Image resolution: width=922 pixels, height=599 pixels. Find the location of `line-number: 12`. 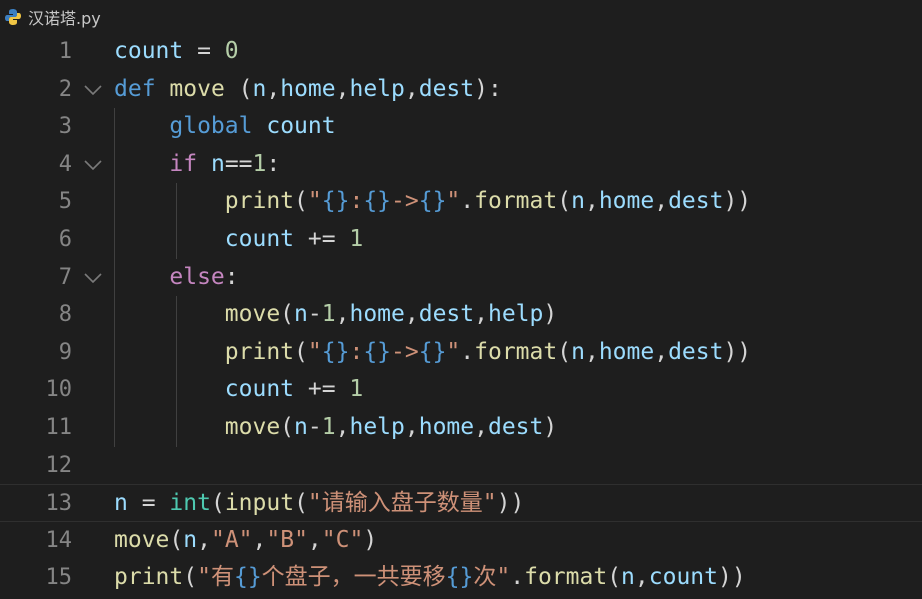

line-number: 12 is located at coordinates (59, 465).